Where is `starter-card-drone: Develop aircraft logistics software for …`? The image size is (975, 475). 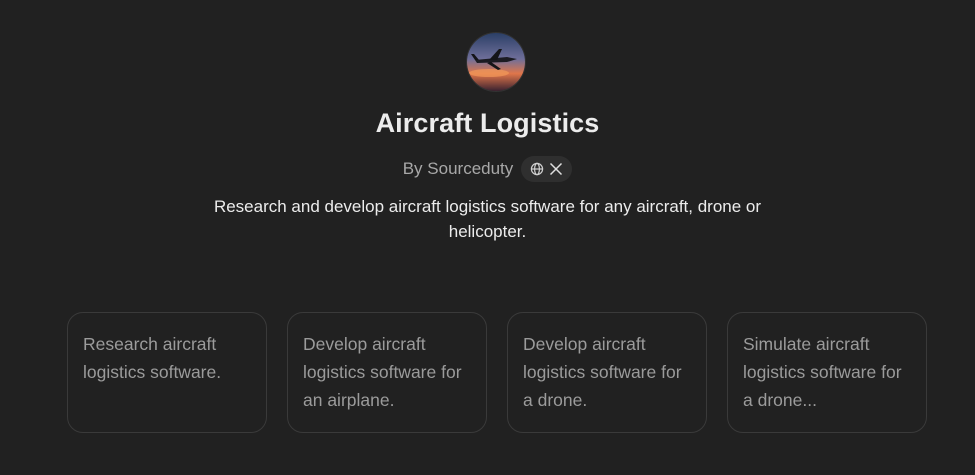 starter-card-drone: Develop aircraft logistics software for … is located at coordinates (607, 372).